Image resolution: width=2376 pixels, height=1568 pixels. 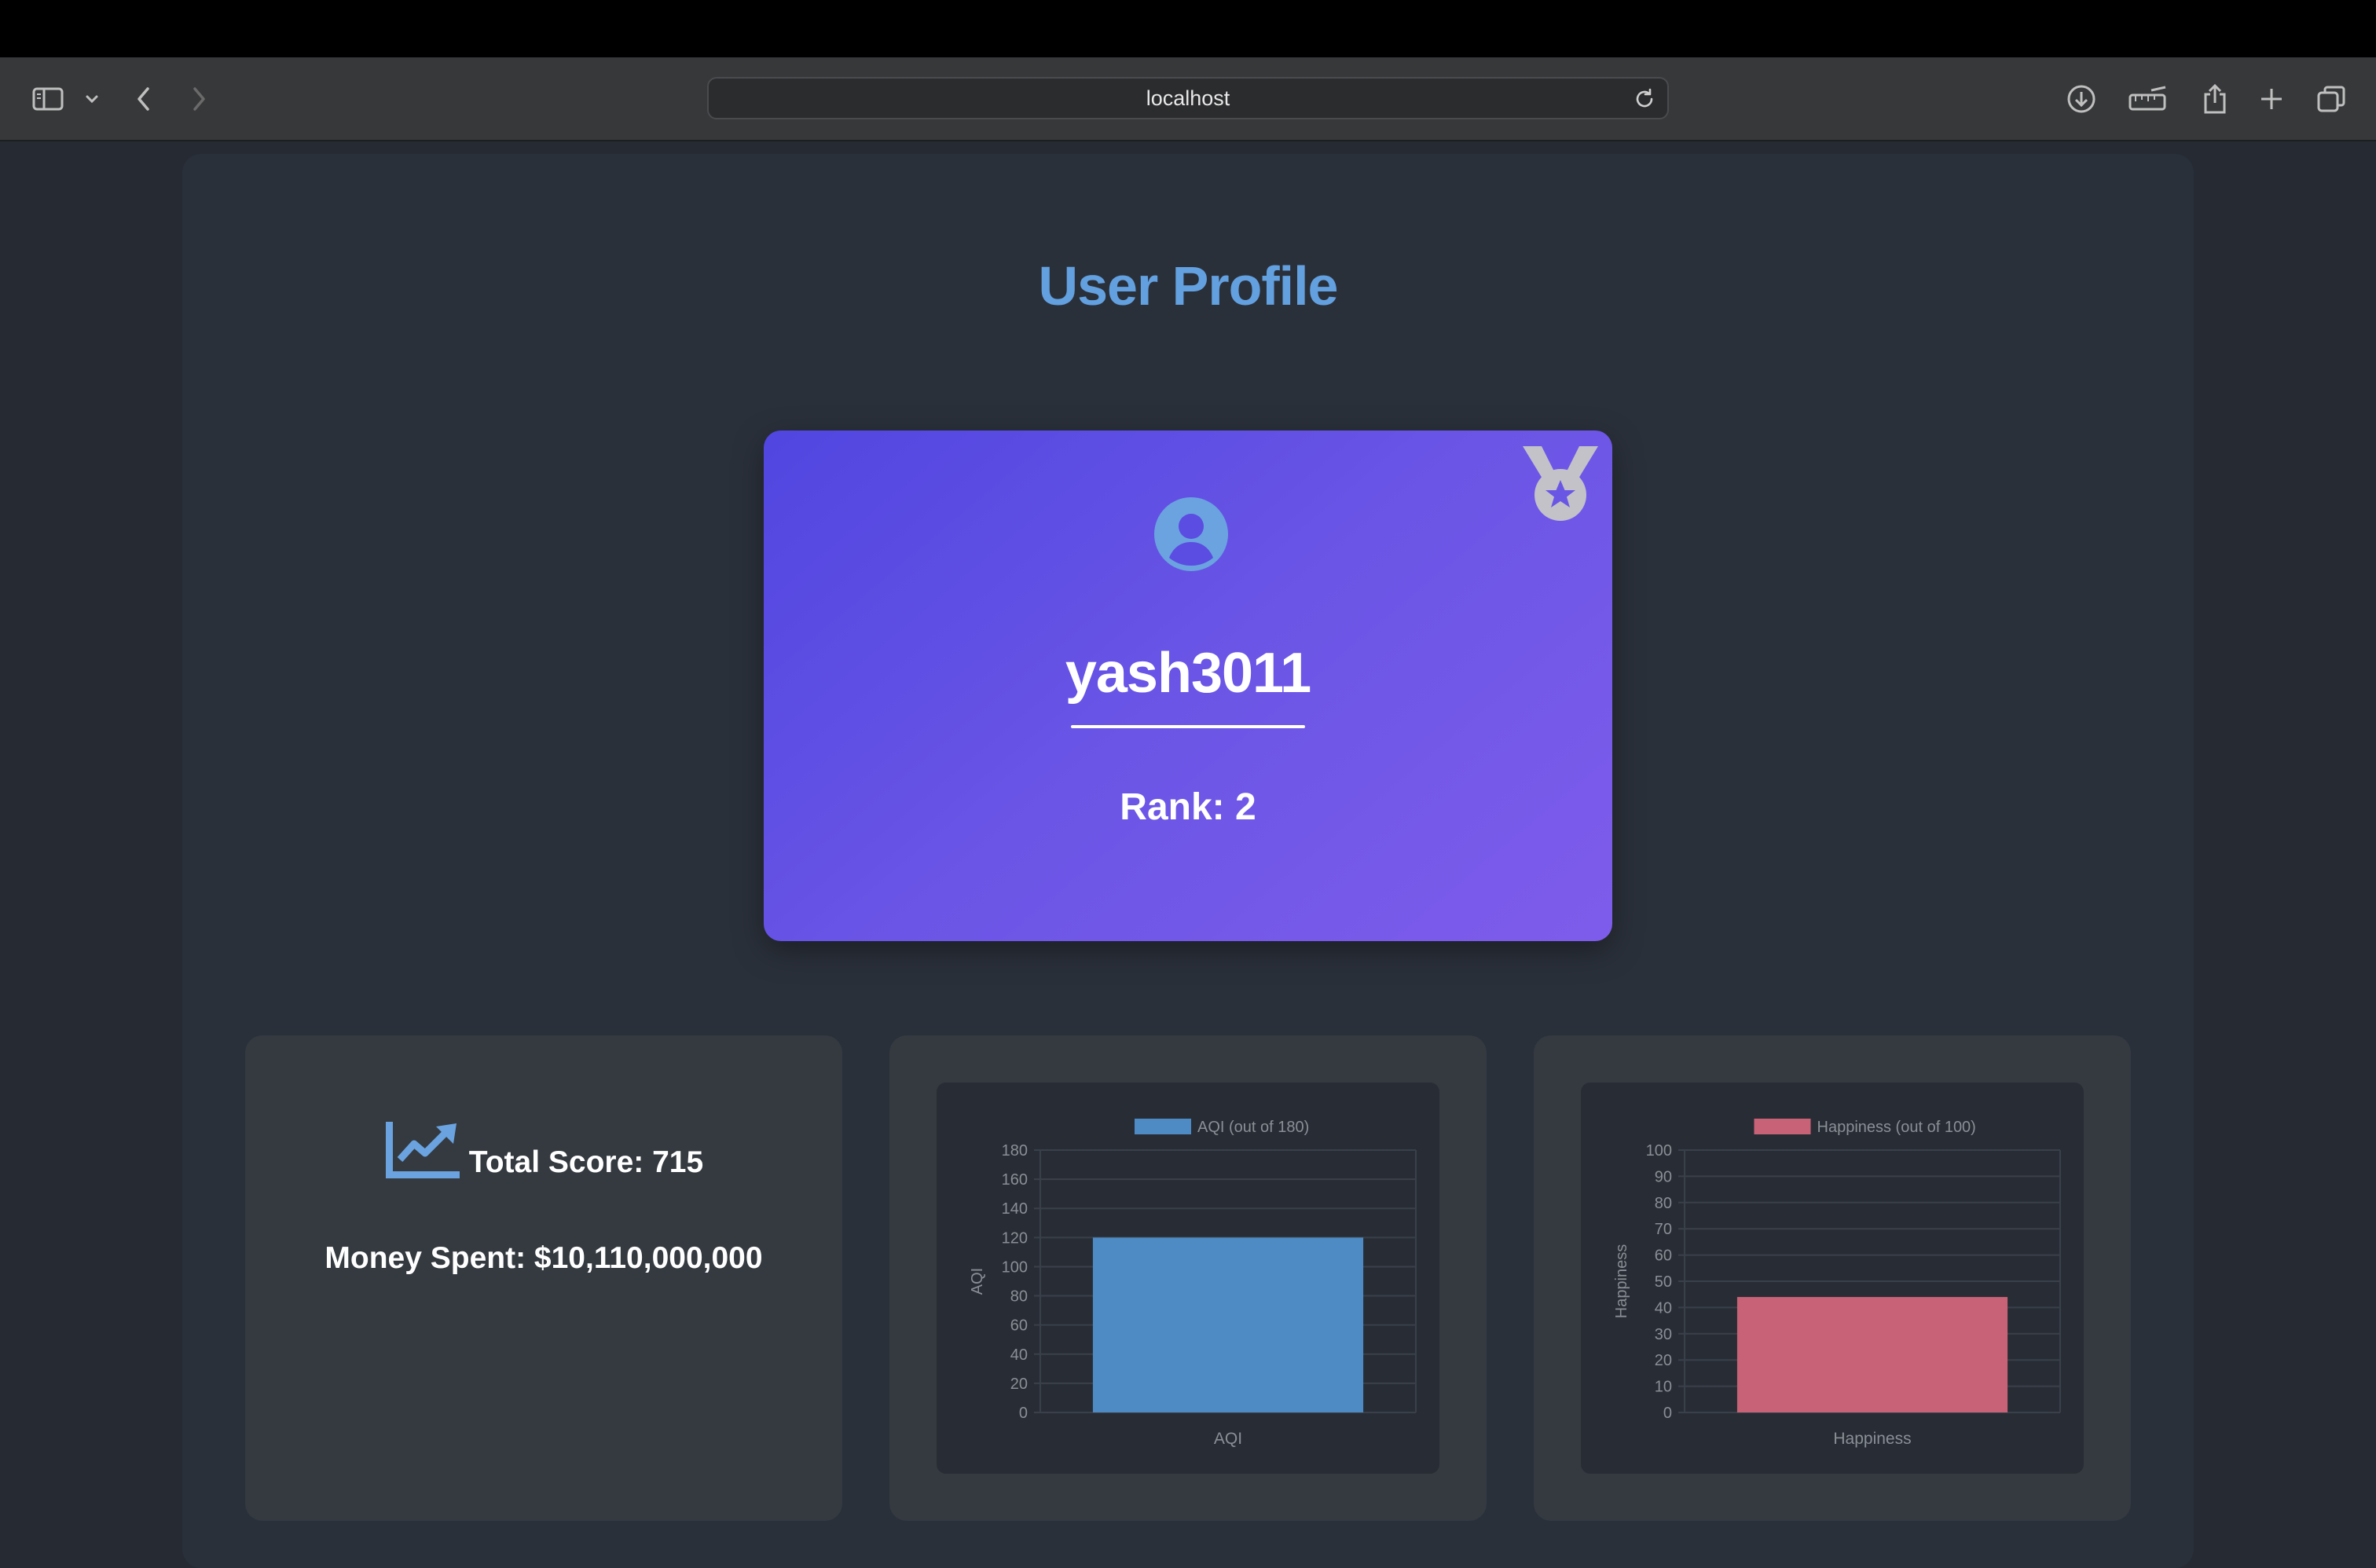 I want to click on chart-line-icon, so click(x=422, y=1150).